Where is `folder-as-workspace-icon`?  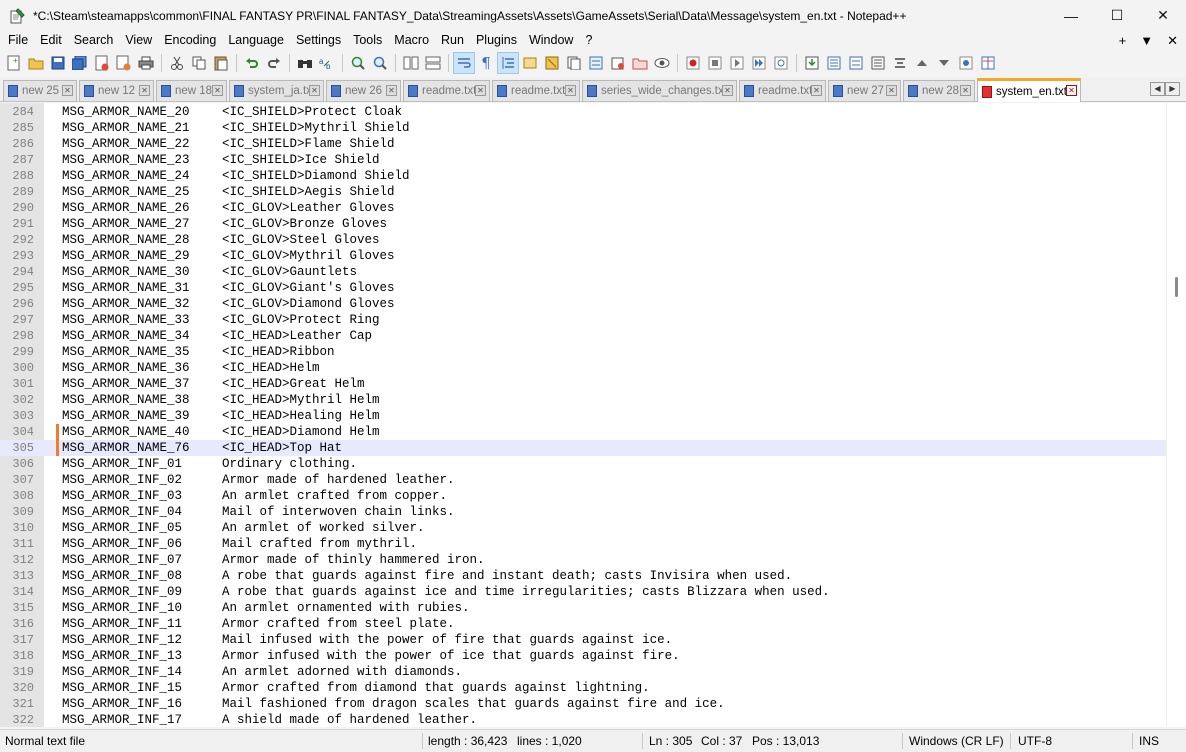
folder-as-workspace-icon is located at coordinates (618, 63).